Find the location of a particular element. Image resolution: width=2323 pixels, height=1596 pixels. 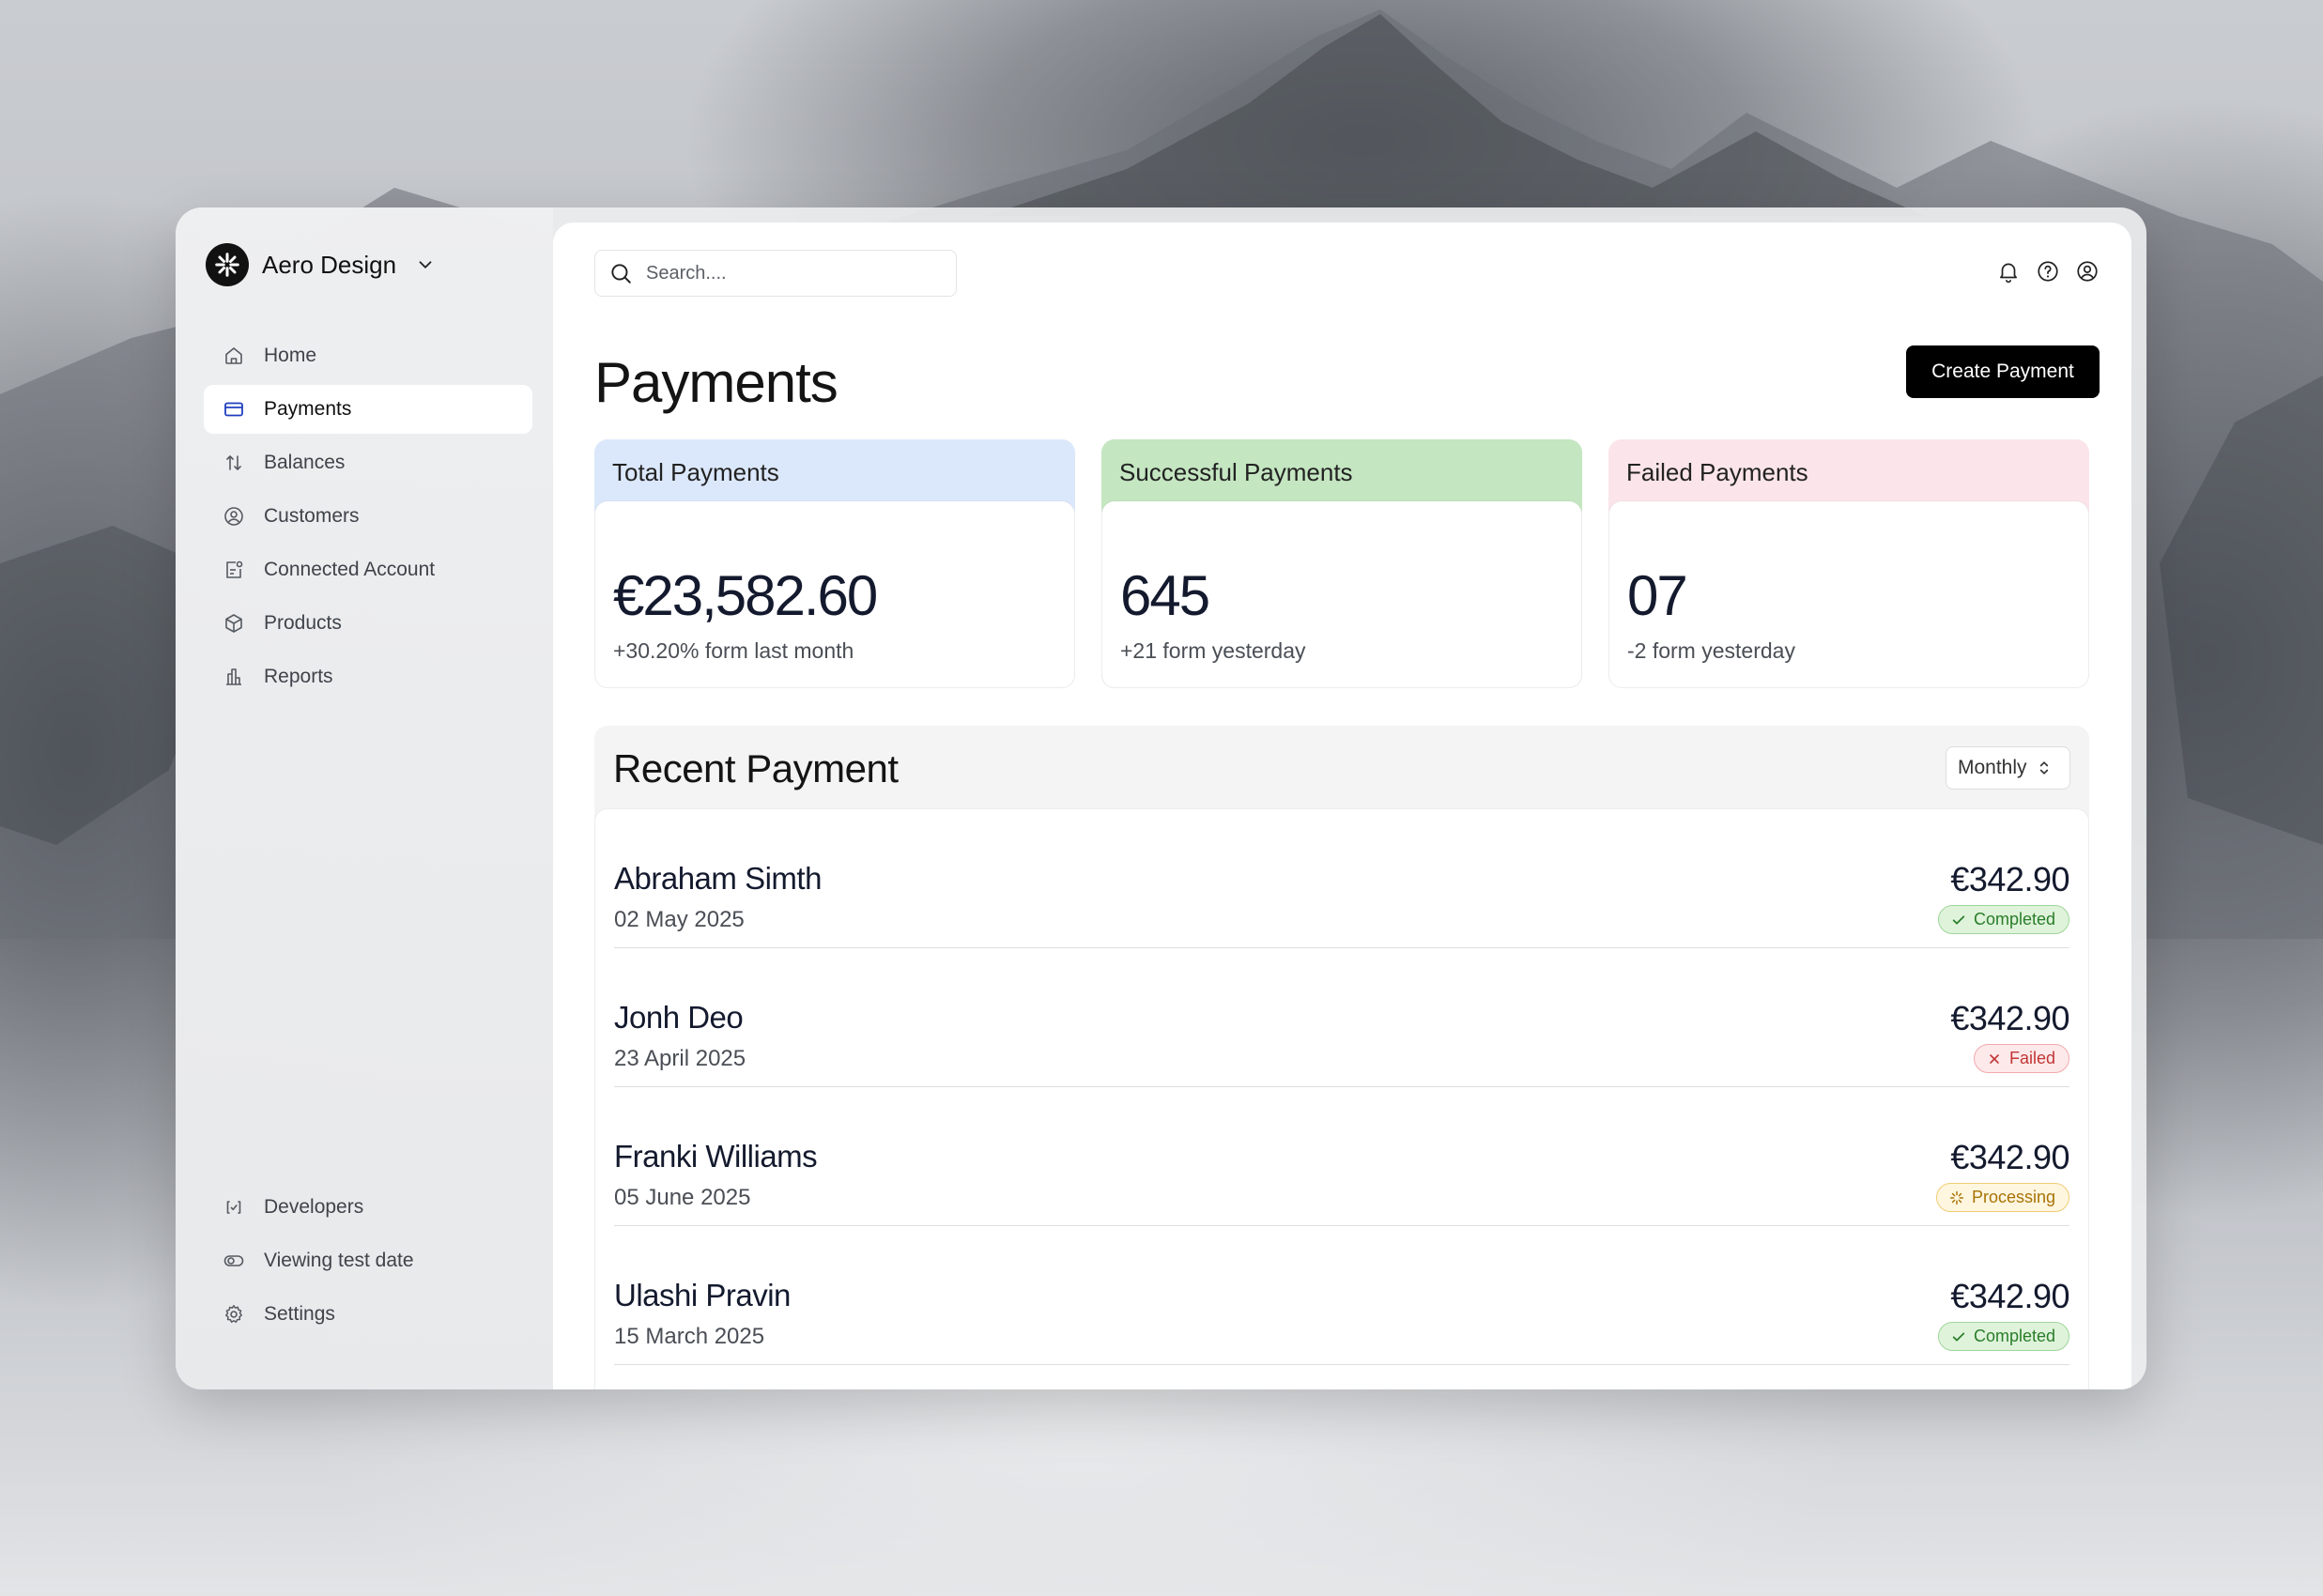

chevron-down-icon is located at coordinates (425, 265).